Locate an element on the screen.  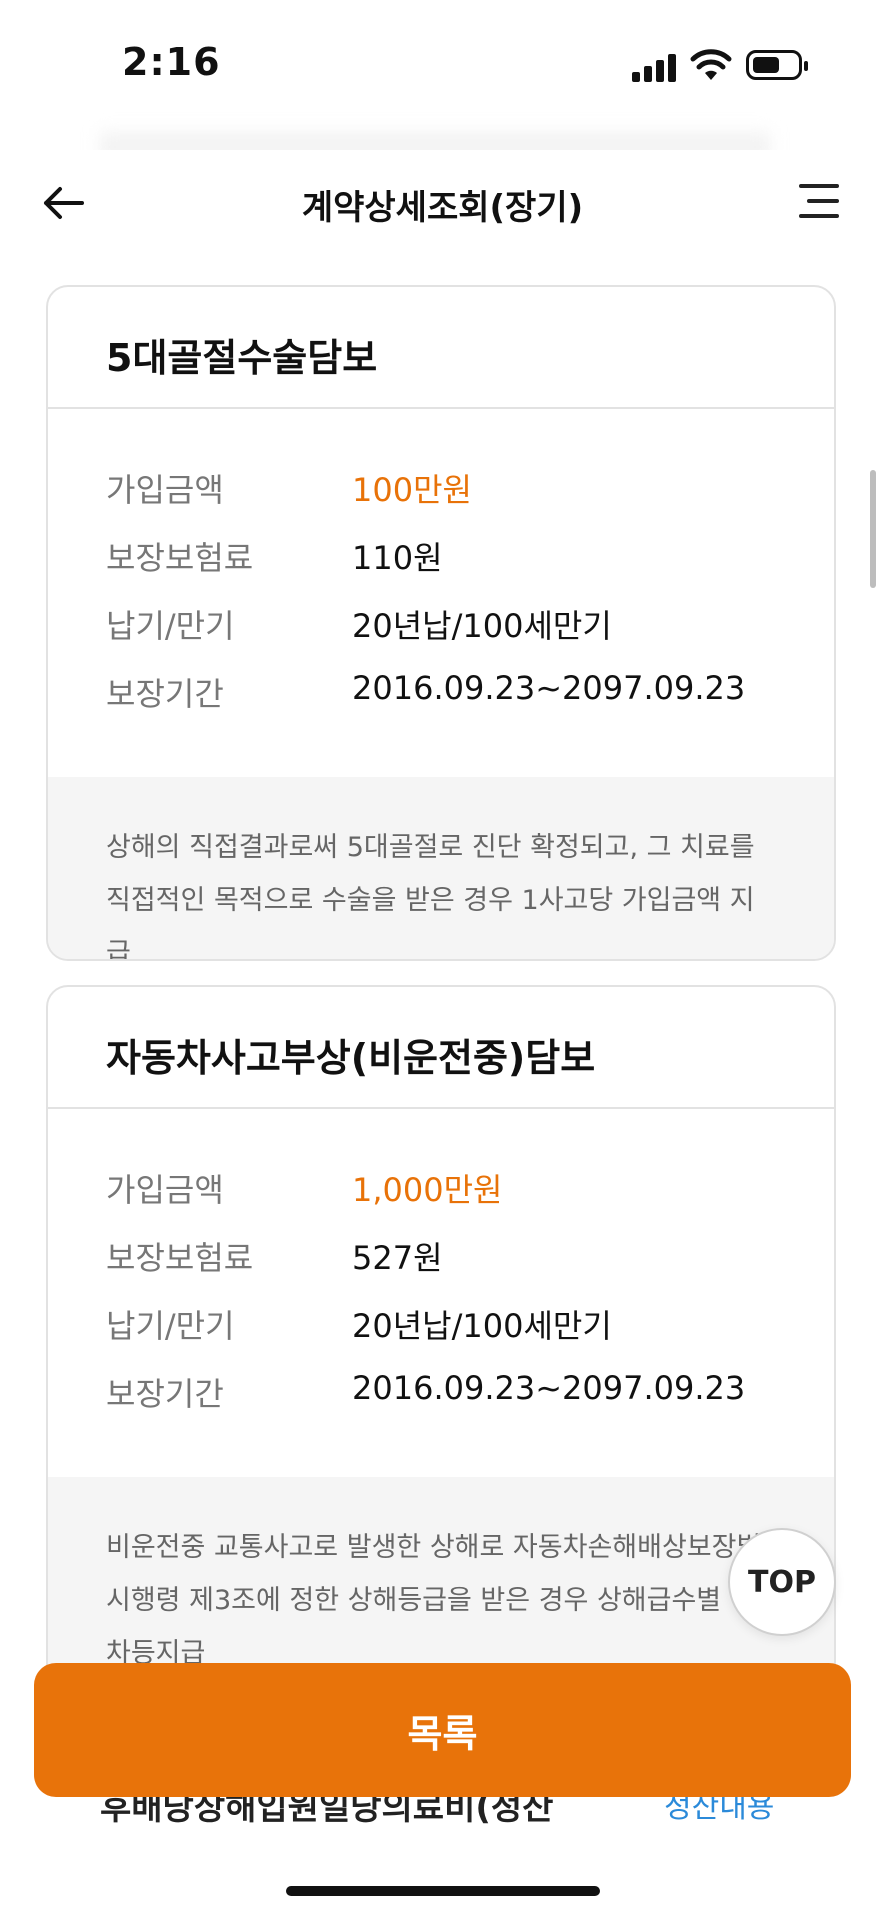
status-time: 2:16 is located at coordinates (171, 62).